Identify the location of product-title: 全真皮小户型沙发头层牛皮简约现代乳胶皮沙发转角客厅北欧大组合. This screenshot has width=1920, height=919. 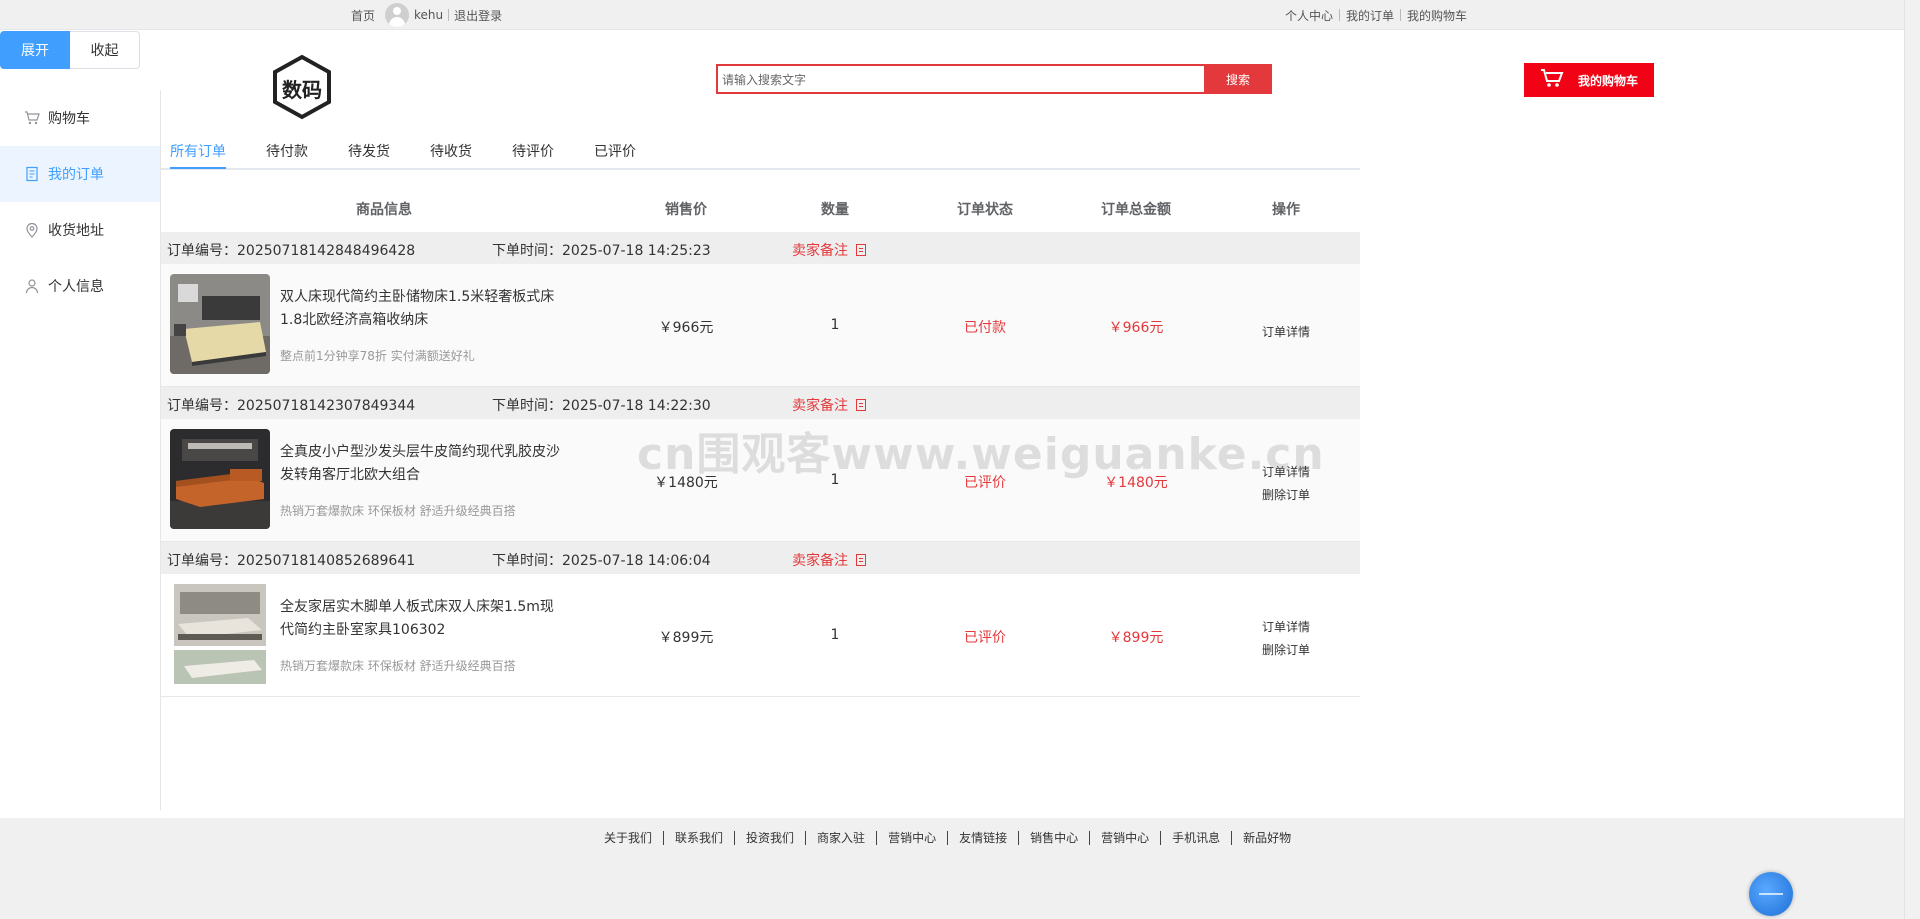
(422, 464).